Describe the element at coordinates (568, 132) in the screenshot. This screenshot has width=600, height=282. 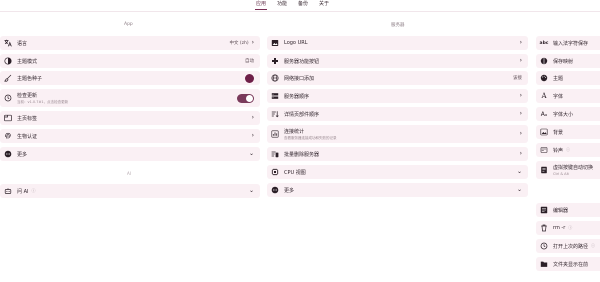
I see `right-item-background: 背景` at that location.